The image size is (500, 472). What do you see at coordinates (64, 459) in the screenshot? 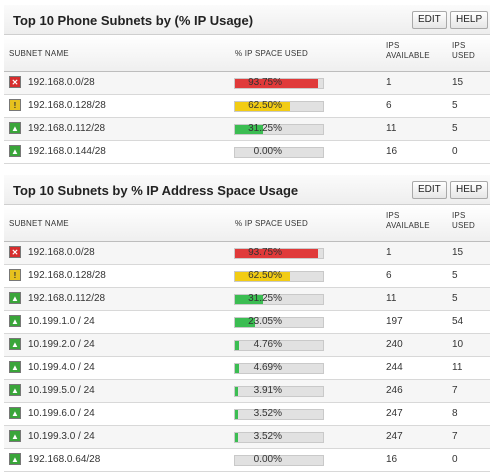
I see `subnet-name-link: 192.168.0.64/28` at bounding box center [64, 459].